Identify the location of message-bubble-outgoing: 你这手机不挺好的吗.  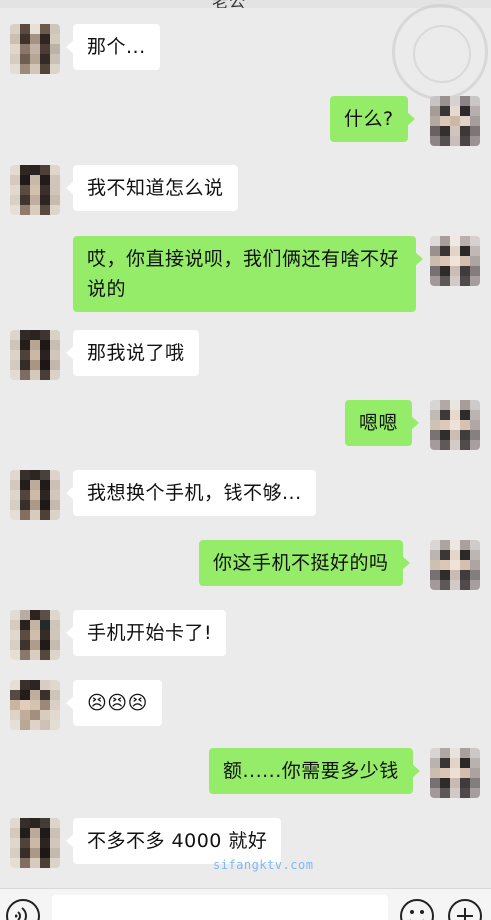
(304, 563).